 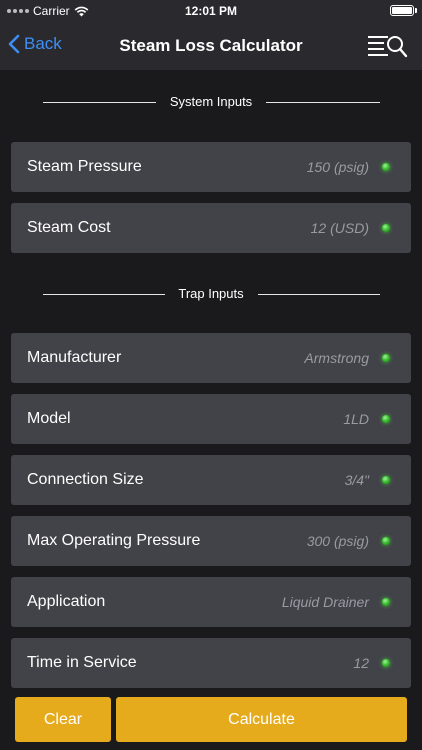 What do you see at coordinates (261, 719) in the screenshot?
I see `calculate-button: Calculate` at bounding box center [261, 719].